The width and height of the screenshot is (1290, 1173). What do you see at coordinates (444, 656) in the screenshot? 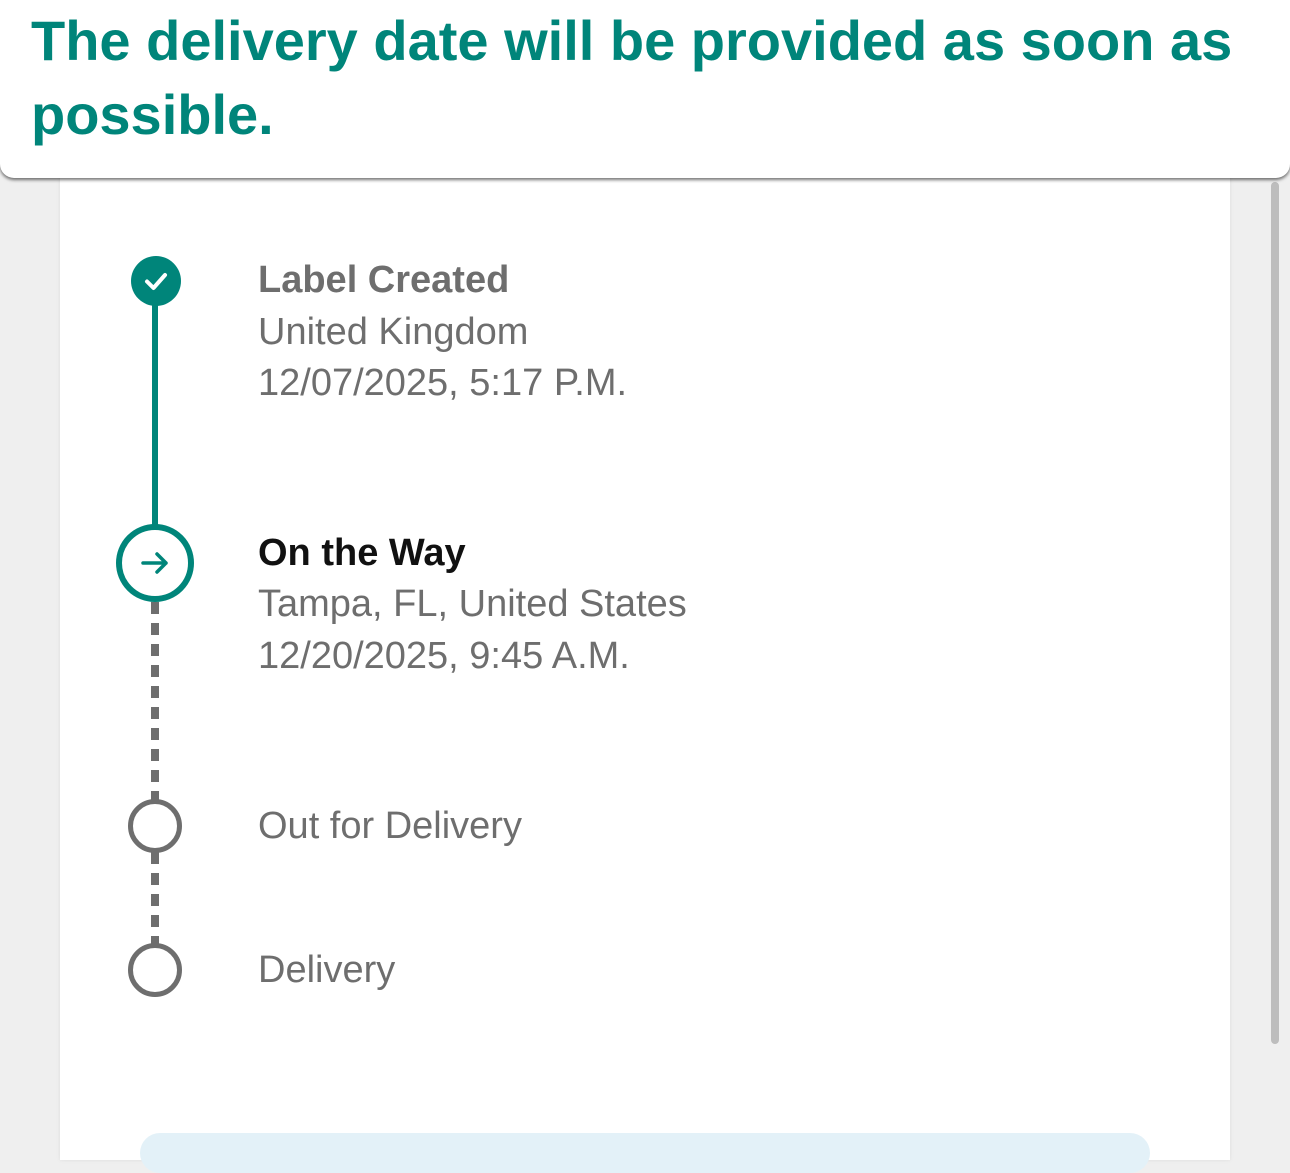
I see `step-datetime: 12/20/2025, 9:45 A.M.` at bounding box center [444, 656].